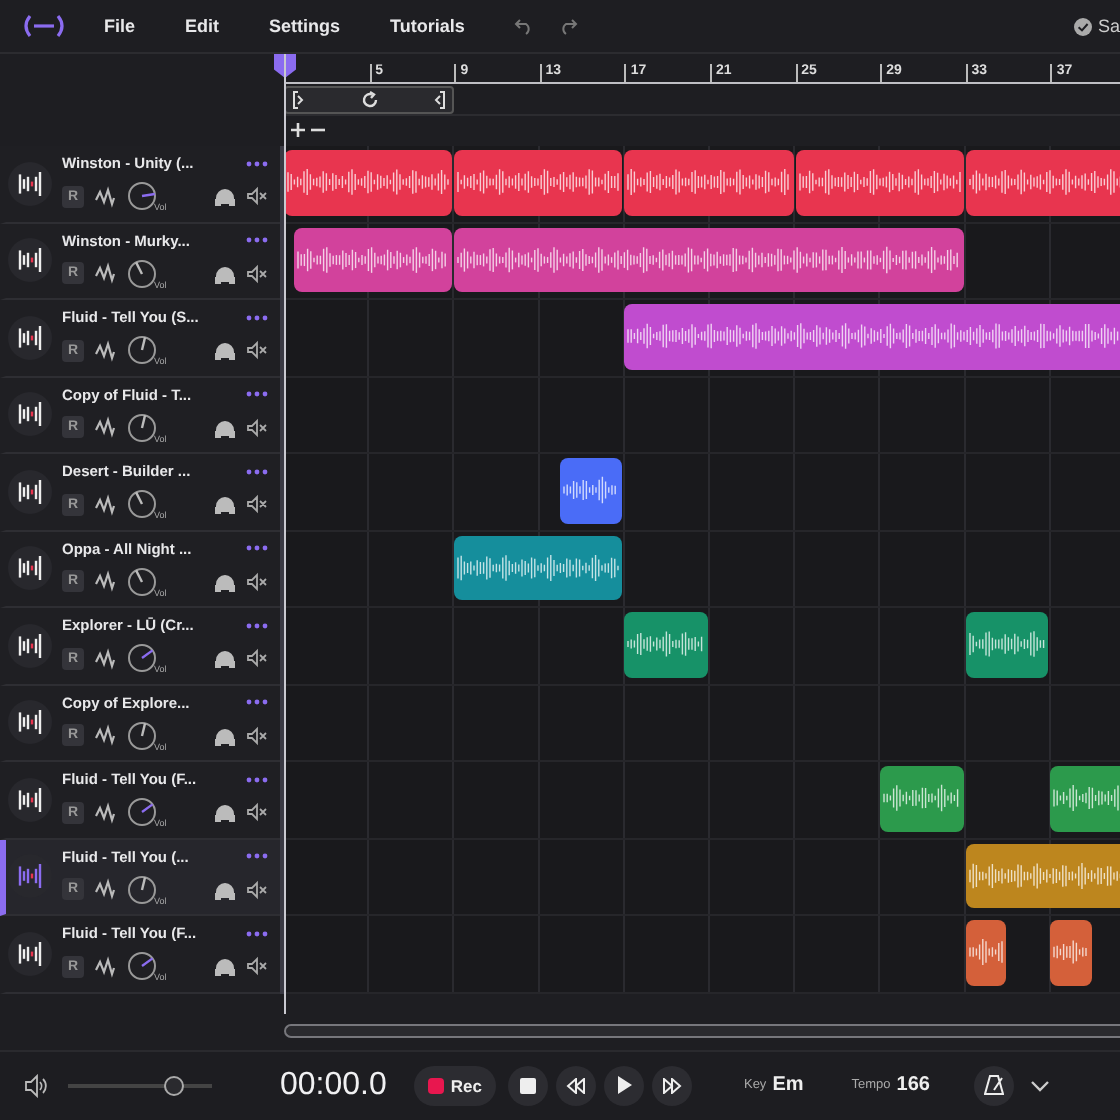 The height and width of the screenshot is (1120, 1120). What do you see at coordinates (202, 26) in the screenshot?
I see `menu-item: Edit` at bounding box center [202, 26].